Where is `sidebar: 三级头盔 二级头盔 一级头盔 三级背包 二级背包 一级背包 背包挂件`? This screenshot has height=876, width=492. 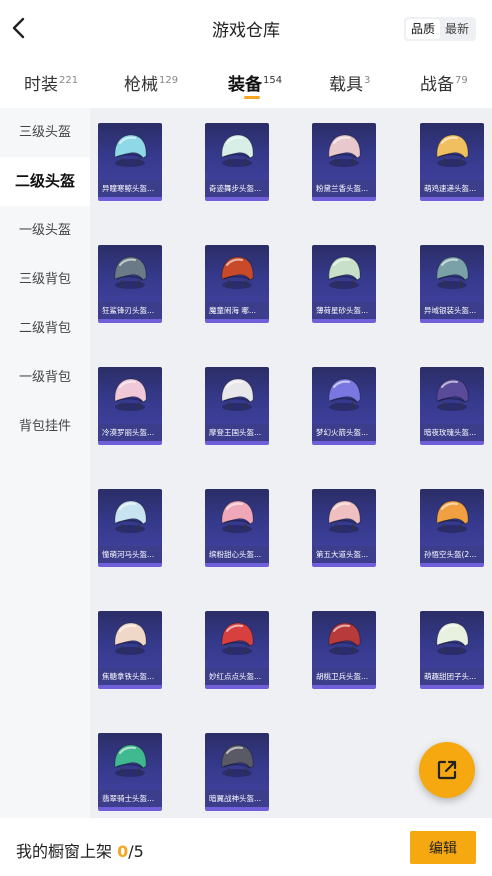 sidebar: 三级头盔 二级头盔 一级头盔 三级背包 二级背包 一级背包 背包挂件 is located at coordinates (45, 463).